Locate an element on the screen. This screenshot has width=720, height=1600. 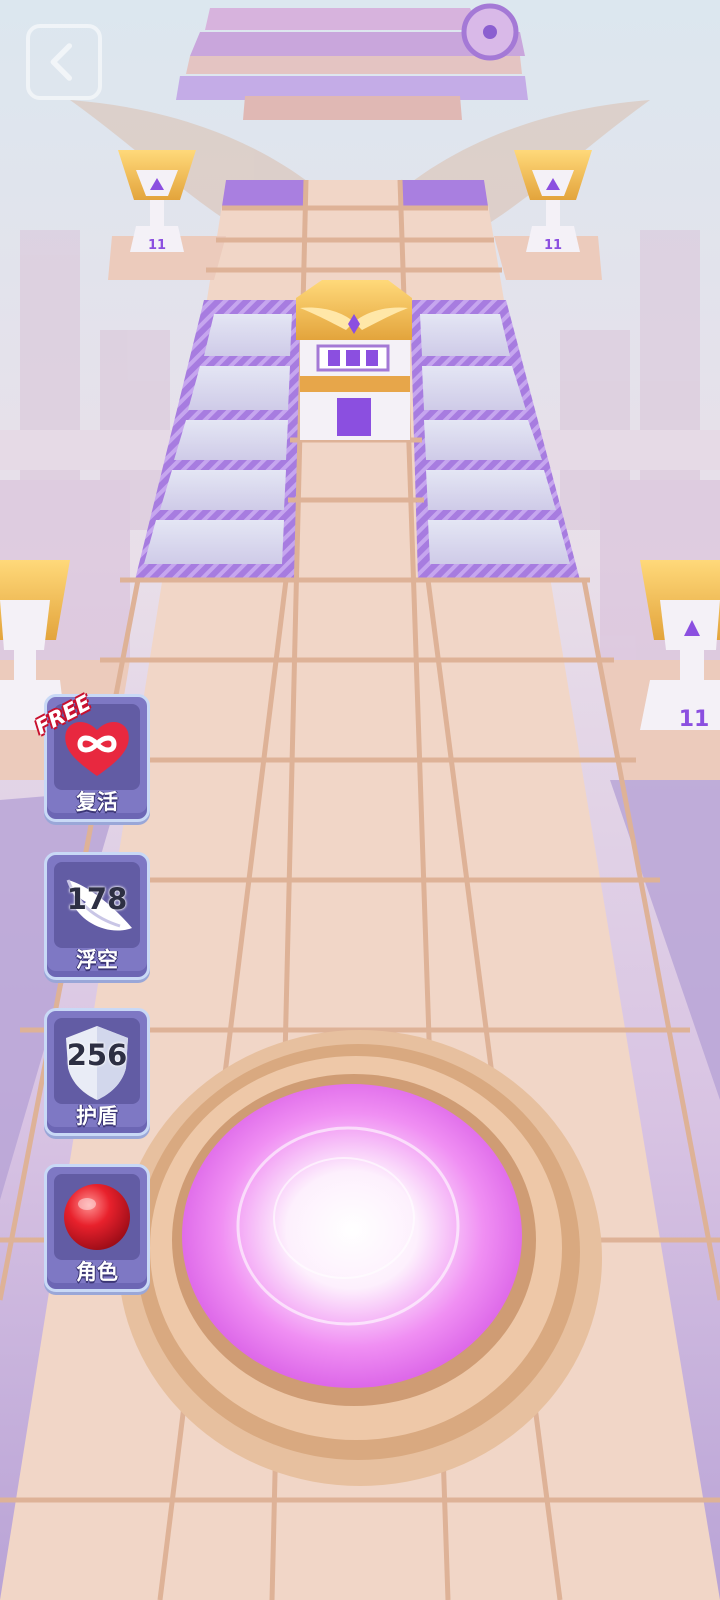
back-button is located at coordinates (64, 62).